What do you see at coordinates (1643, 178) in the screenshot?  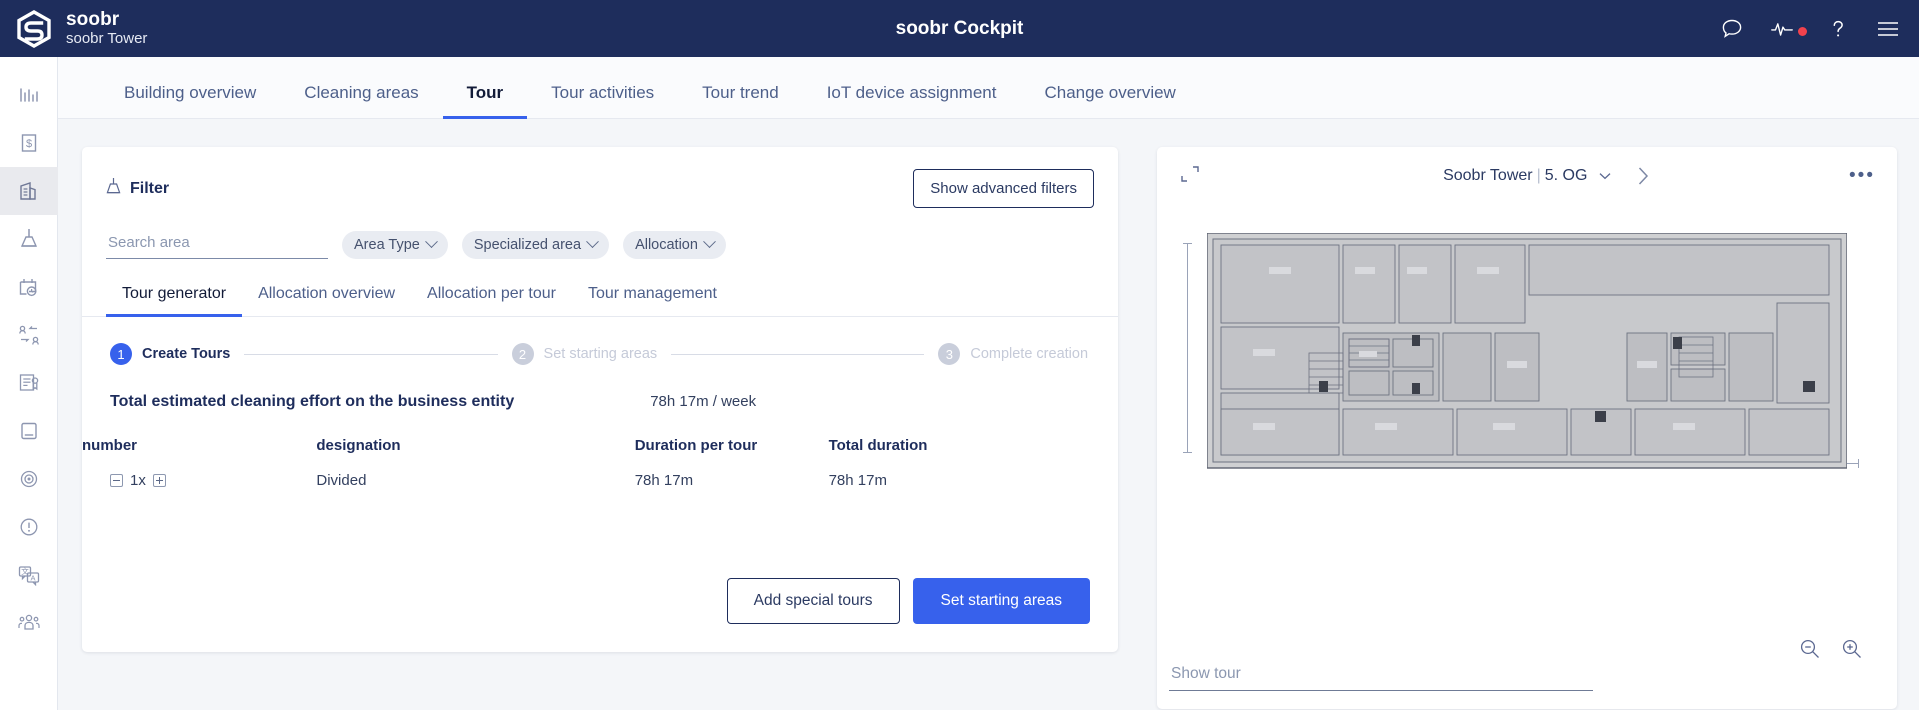 I see `chevron-right-icon` at bounding box center [1643, 178].